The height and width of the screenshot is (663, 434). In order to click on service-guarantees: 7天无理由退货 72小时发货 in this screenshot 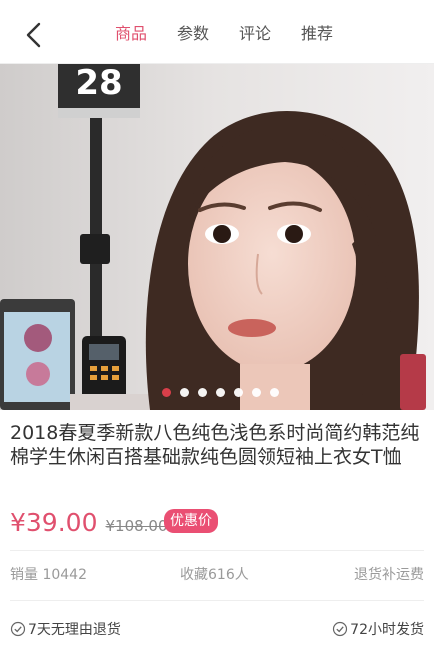, I will do `click(217, 629)`.